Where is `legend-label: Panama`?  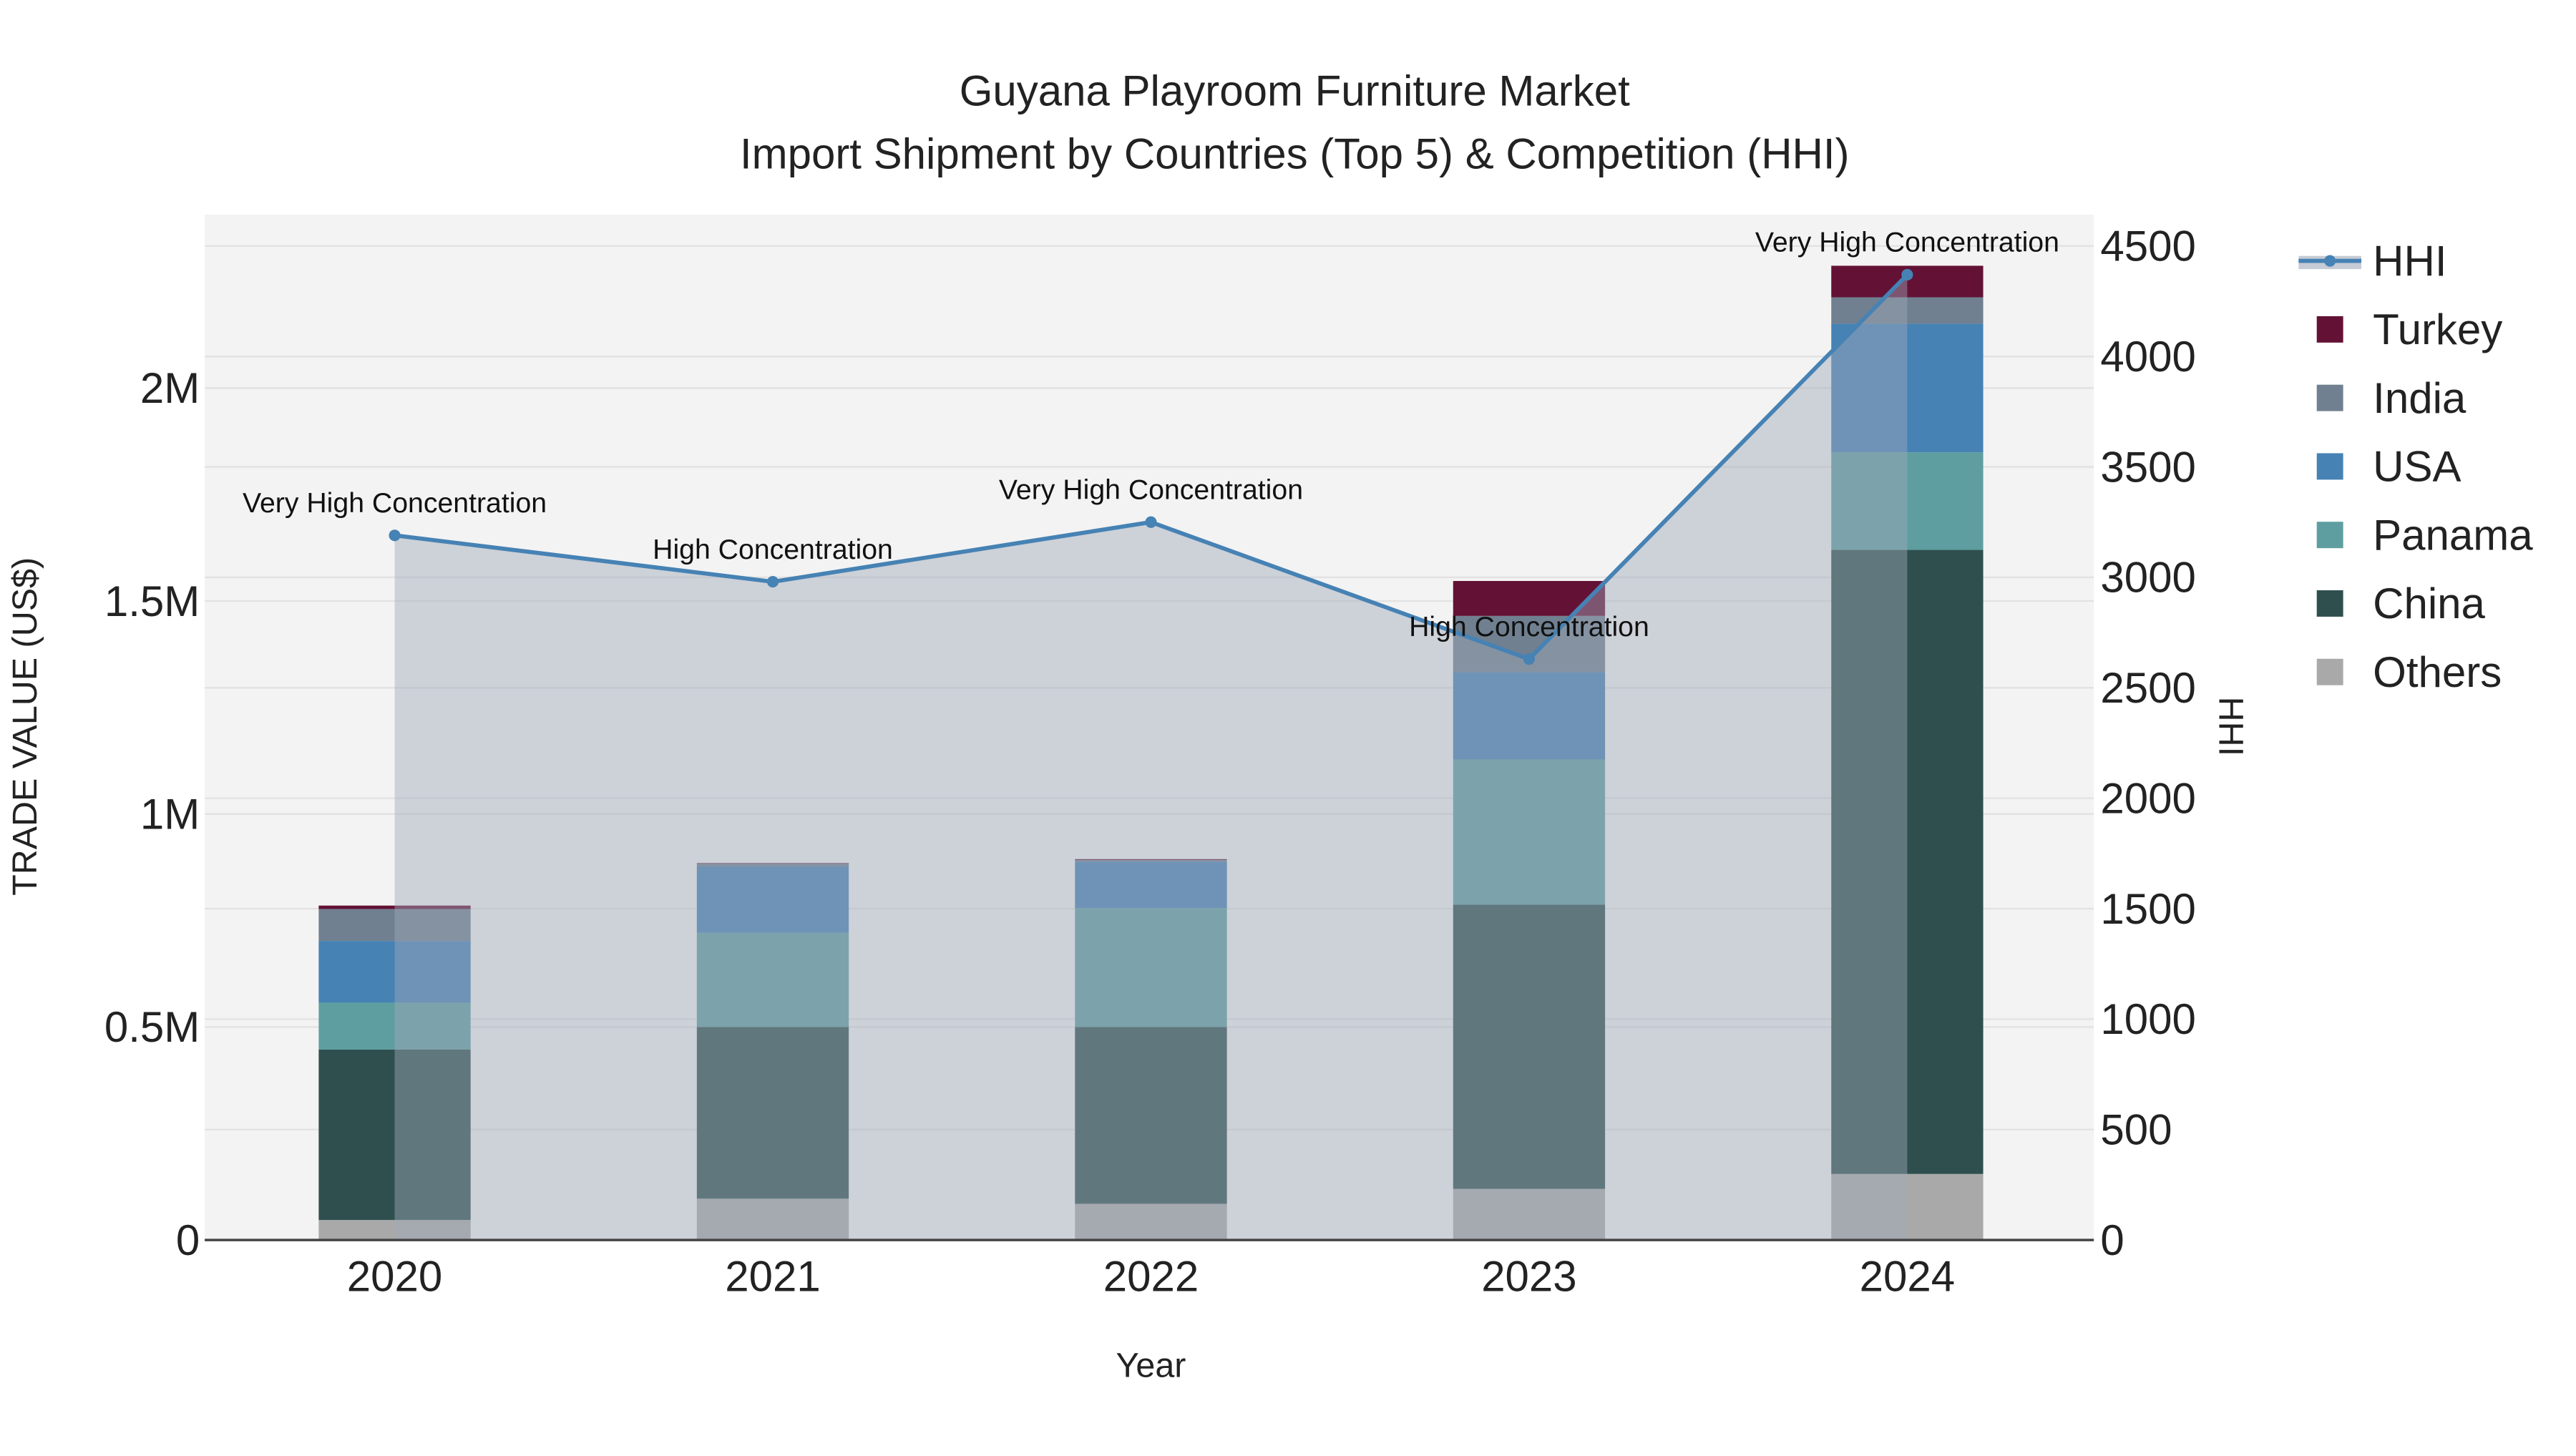 legend-label: Panama is located at coordinates (2453, 535).